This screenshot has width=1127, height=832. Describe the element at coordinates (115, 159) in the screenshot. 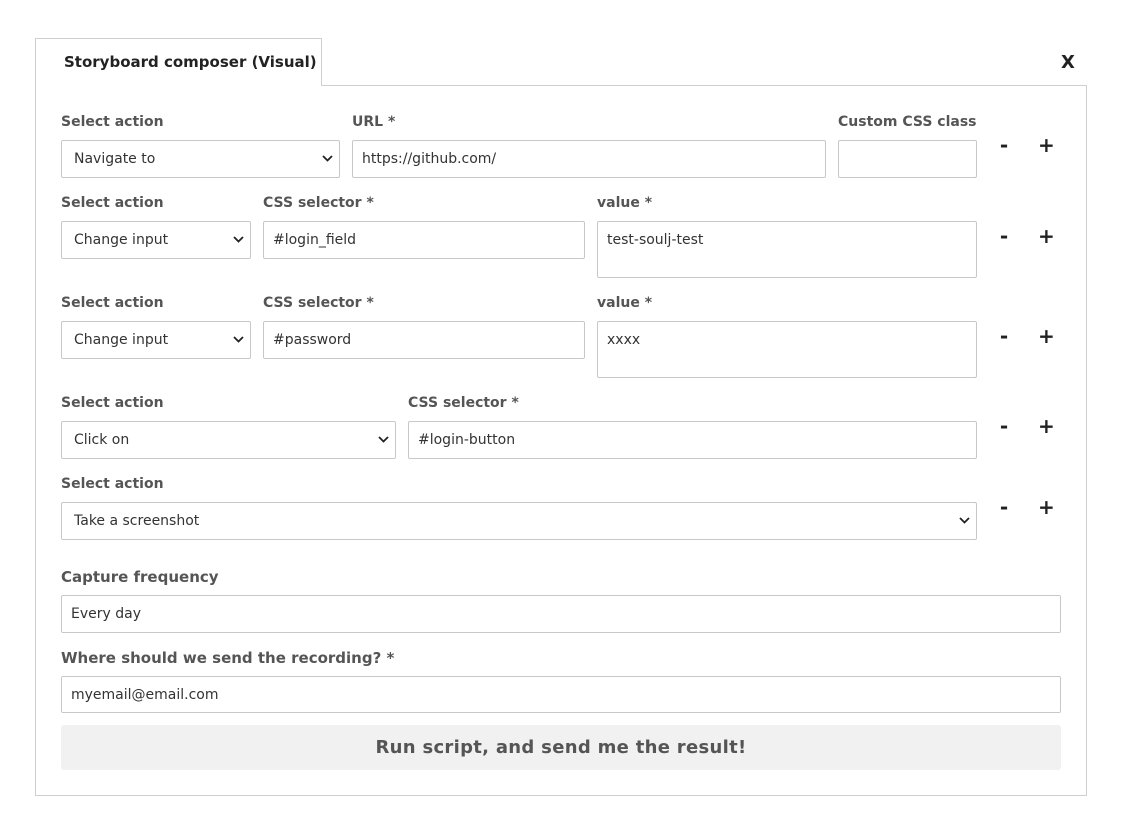

I see `action-select-value: Navigate to` at that location.